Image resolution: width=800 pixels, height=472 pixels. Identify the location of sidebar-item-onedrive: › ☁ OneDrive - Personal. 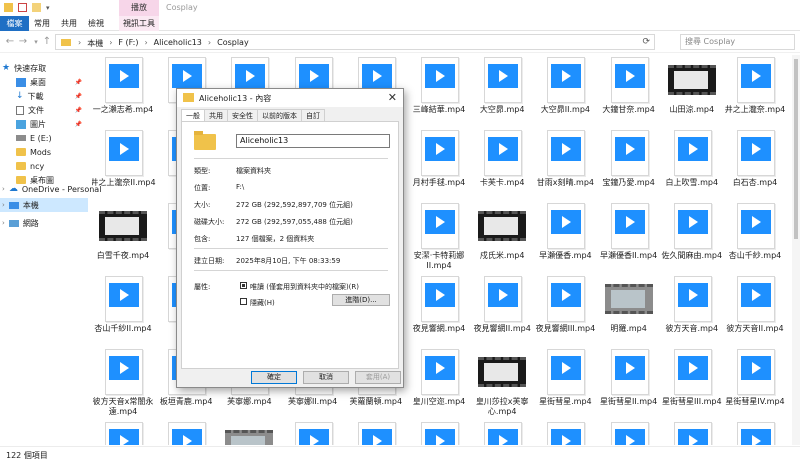
(51, 189).